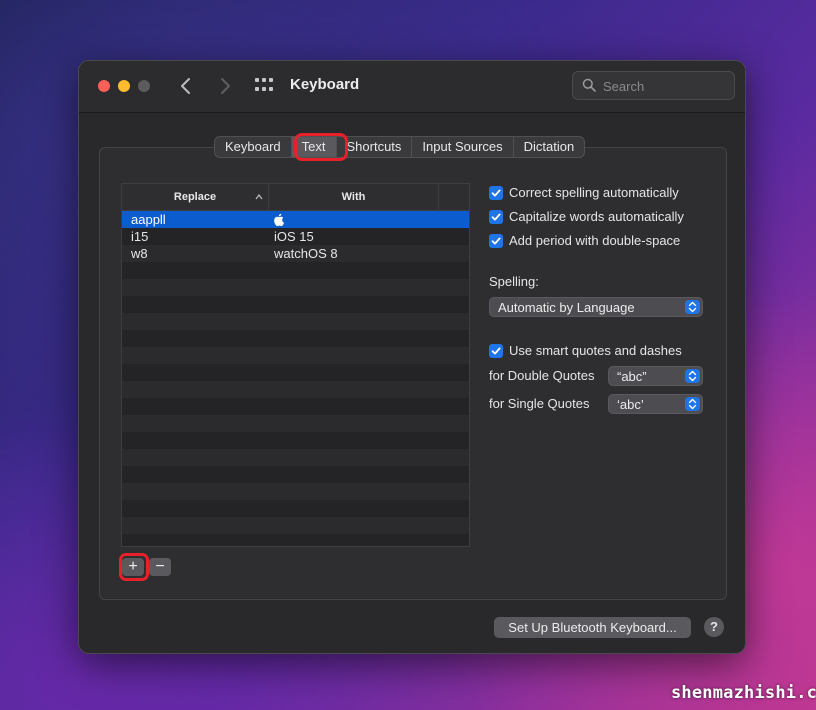  What do you see at coordinates (743, 693) in the screenshot?
I see `watermark-text: shenmazhishi.com` at bounding box center [743, 693].